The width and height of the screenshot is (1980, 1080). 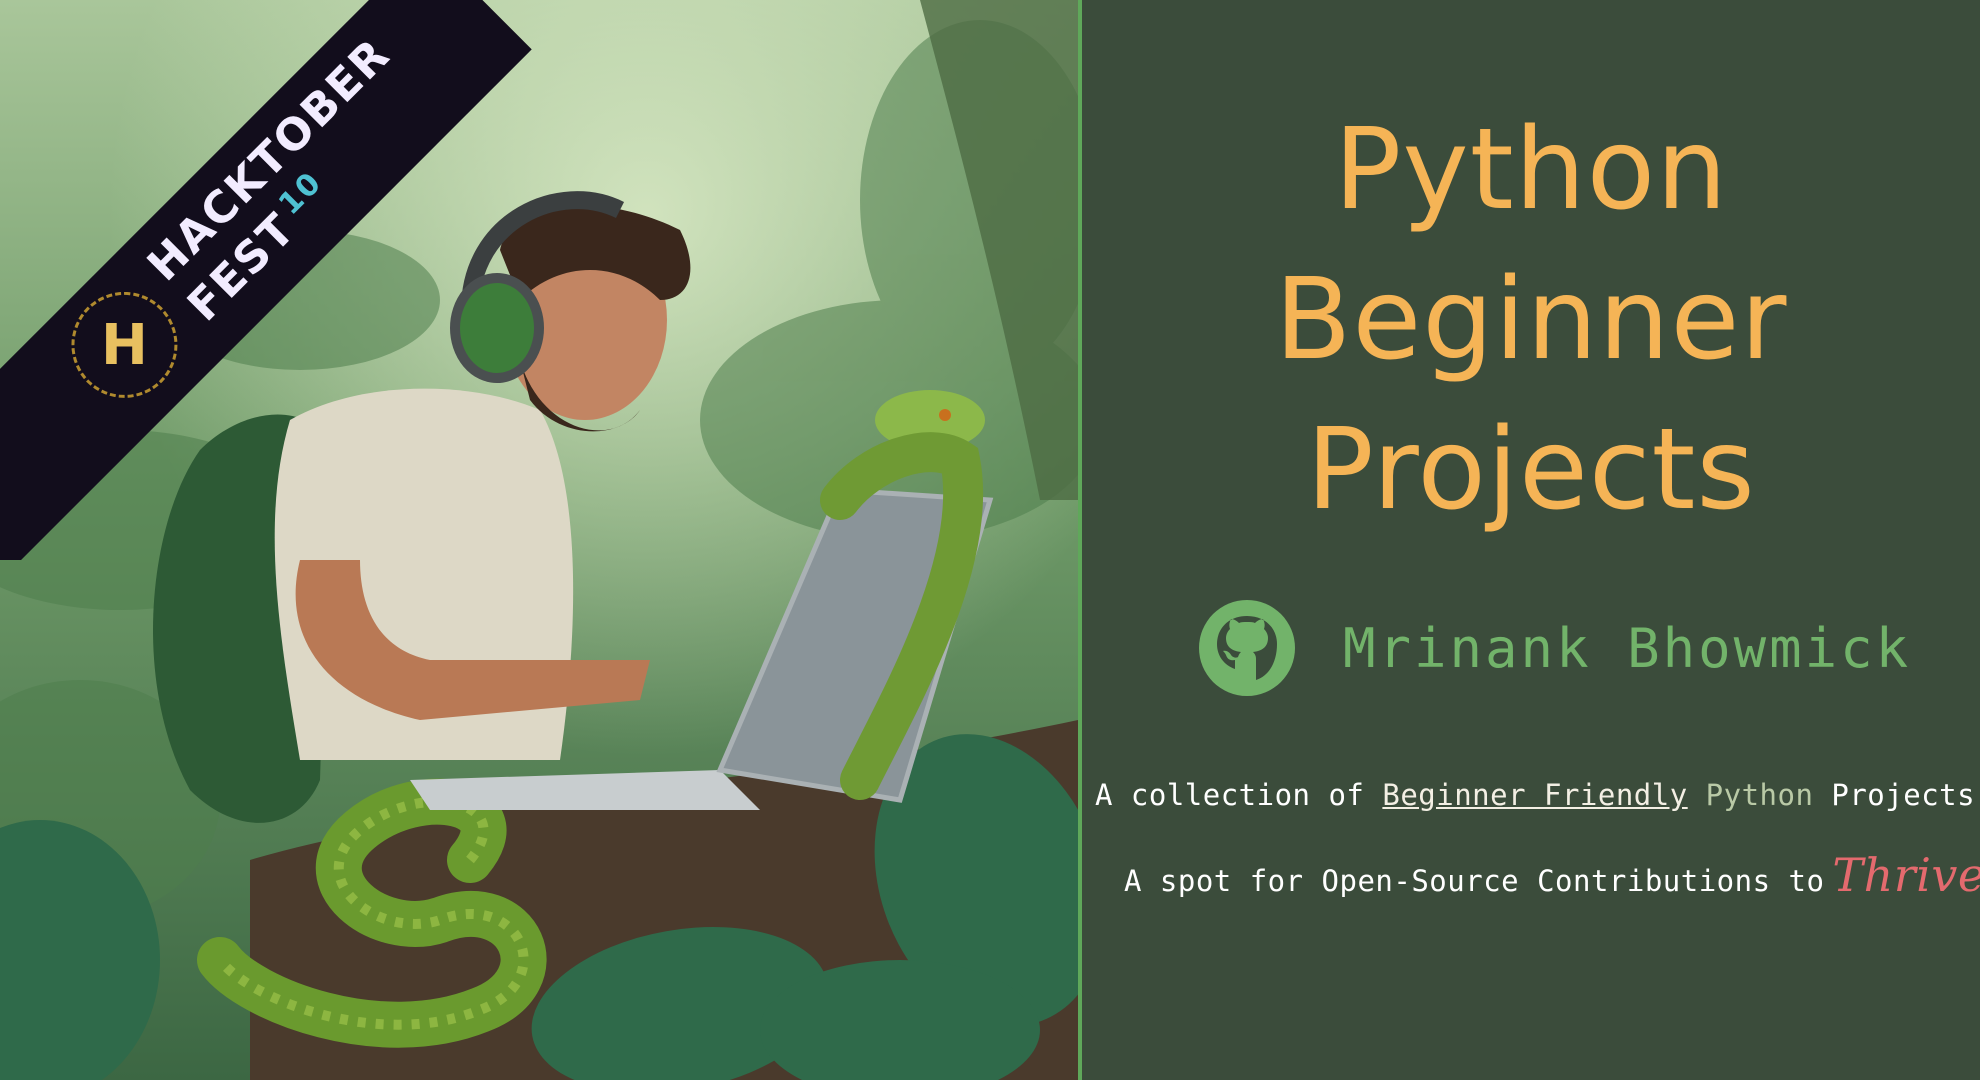 I want to click on author-link: Mrinank Bhowmick, so click(x=1554, y=648).